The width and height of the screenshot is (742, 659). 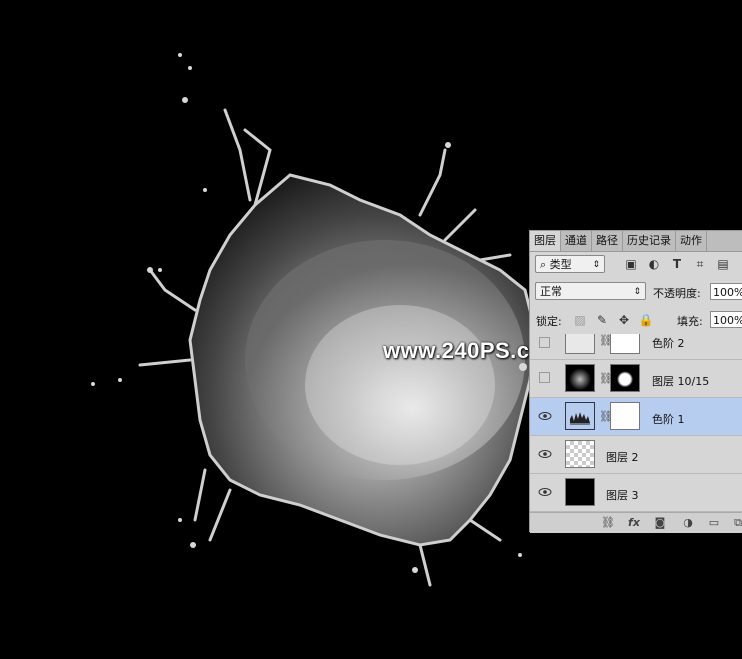 What do you see at coordinates (691, 241) in the screenshot?
I see `tab-actions: 动作` at bounding box center [691, 241].